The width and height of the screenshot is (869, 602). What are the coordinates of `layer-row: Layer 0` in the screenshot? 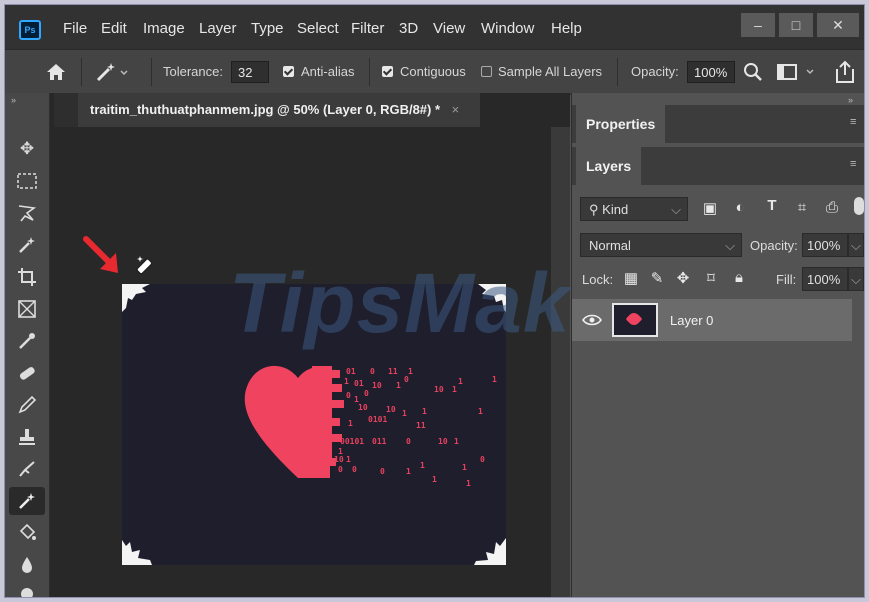 It's located at (712, 320).